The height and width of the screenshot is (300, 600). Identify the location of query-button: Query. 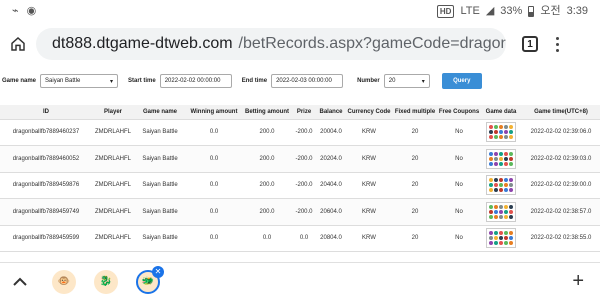
(461, 81).